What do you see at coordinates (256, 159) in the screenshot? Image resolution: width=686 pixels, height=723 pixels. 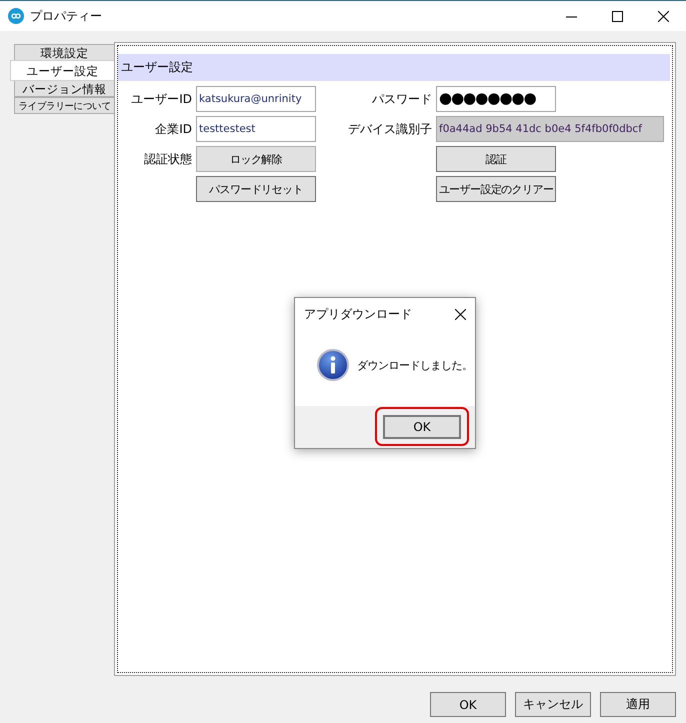 I see `status-button: ロック解除` at bounding box center [256, 159].